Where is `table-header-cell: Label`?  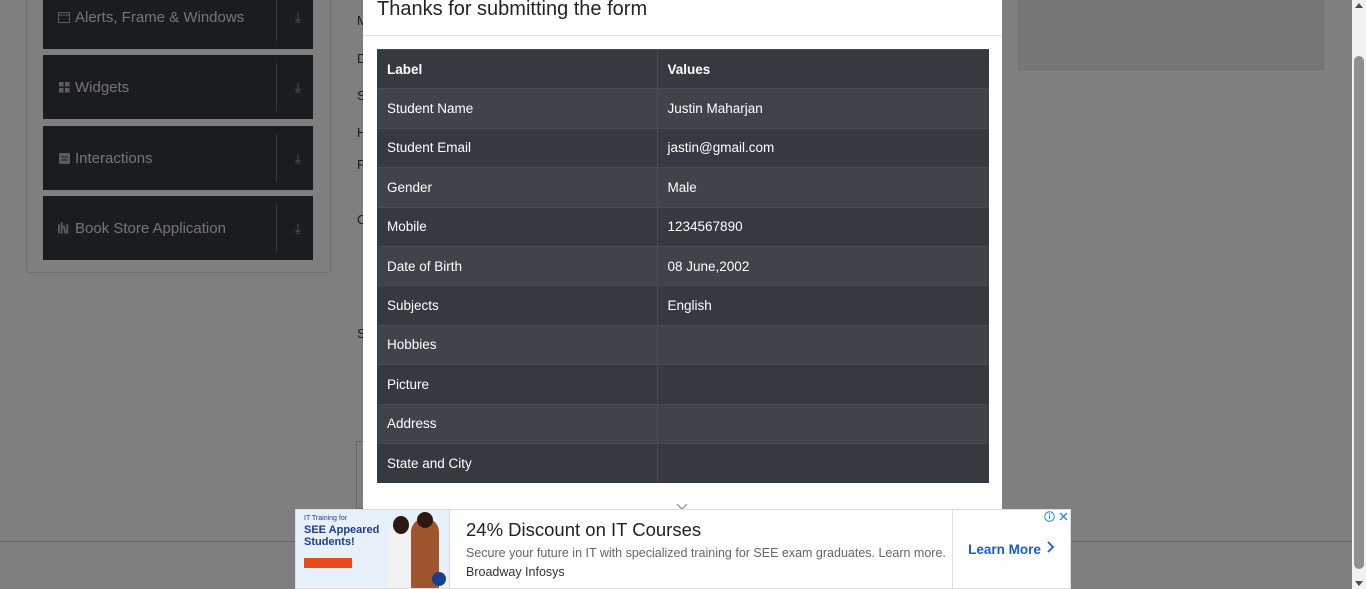 table-header-cell: Label is located at coordinates (517, 68).